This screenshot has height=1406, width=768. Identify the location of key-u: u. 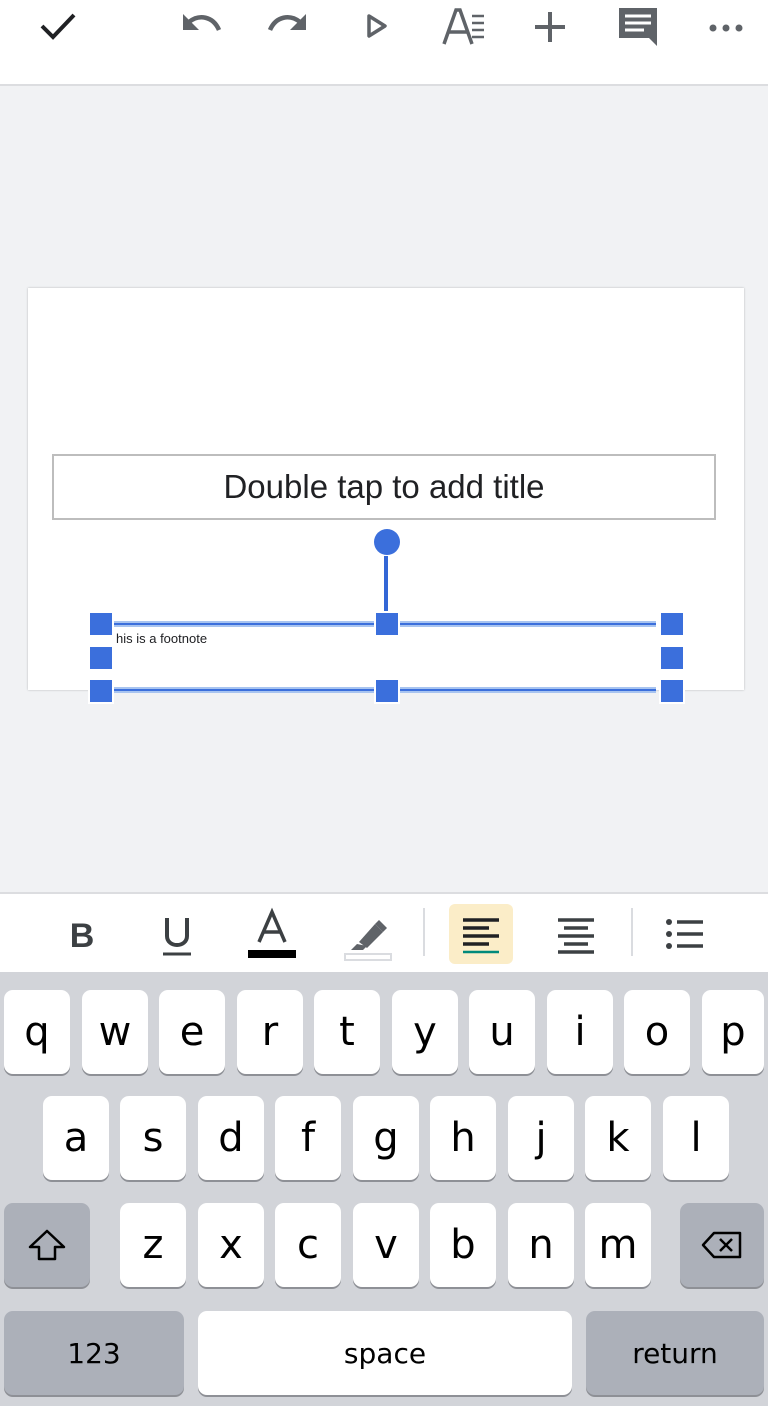
(502, 1032).